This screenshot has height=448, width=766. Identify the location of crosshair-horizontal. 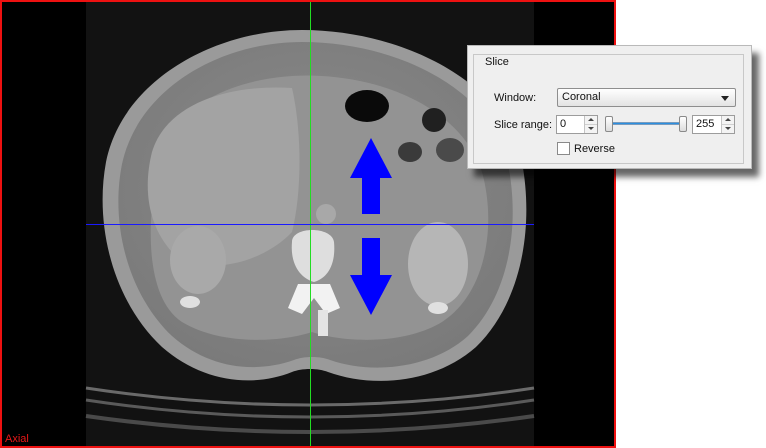
(310, 224).